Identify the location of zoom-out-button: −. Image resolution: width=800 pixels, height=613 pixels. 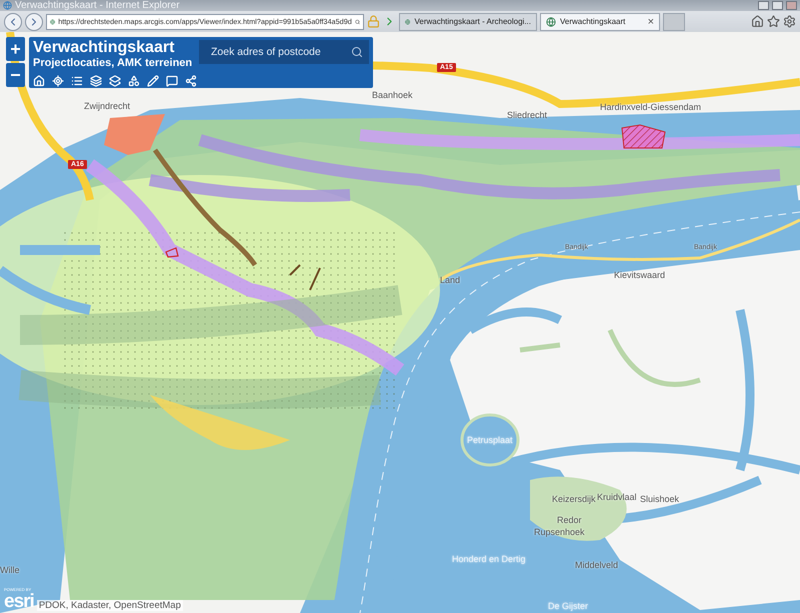
(15, 75).